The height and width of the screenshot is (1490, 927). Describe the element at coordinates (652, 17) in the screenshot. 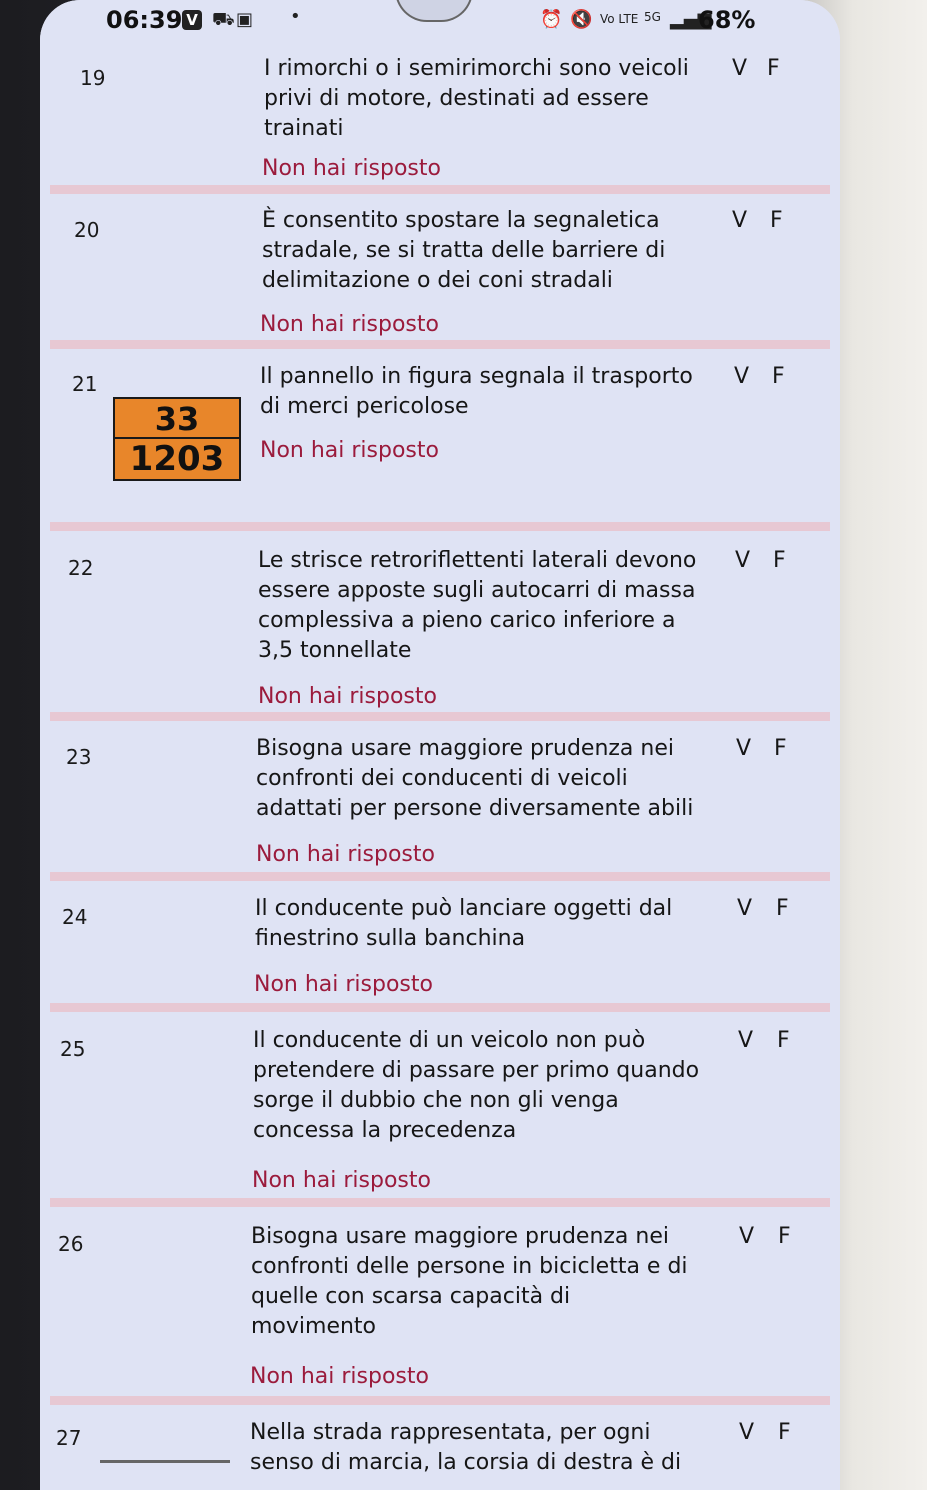

I see `5g-icon: 5G` at that location.